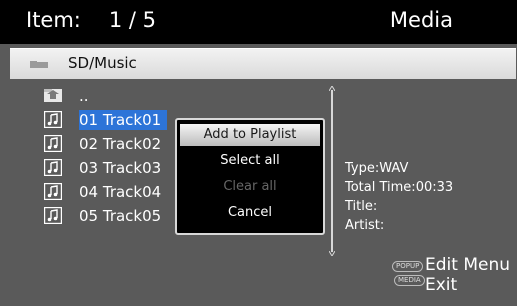  I want to click on info-type: Type:WAV, so click(377, 168).